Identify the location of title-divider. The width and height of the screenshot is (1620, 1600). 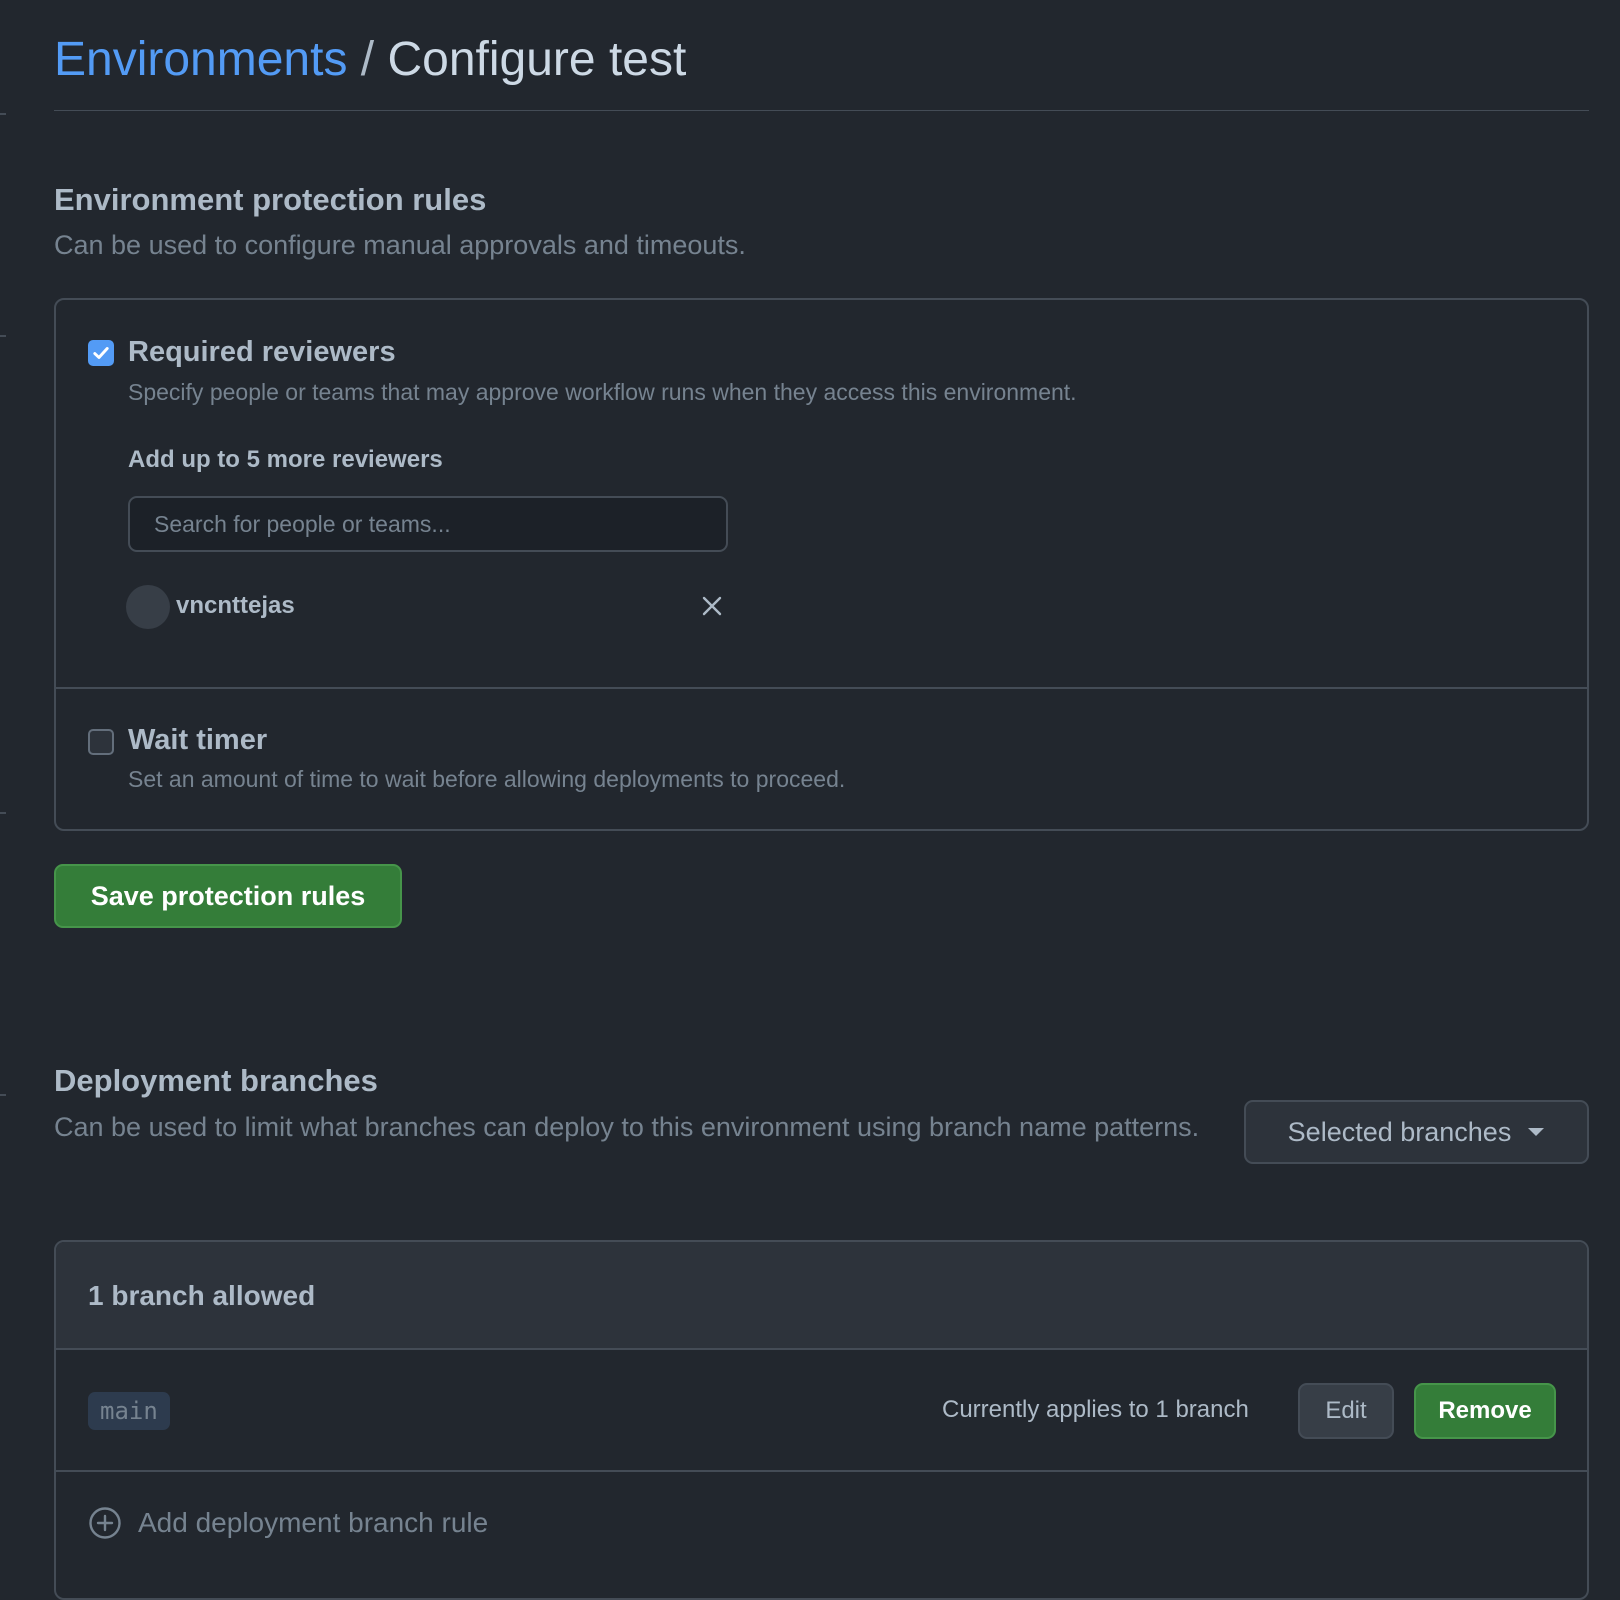
(821, 110).